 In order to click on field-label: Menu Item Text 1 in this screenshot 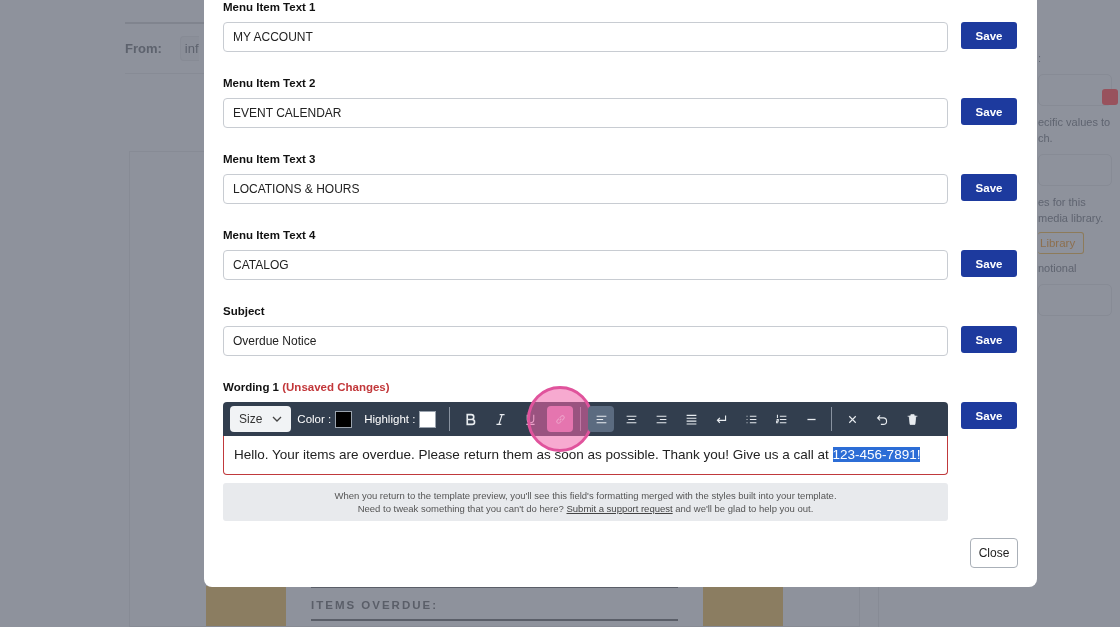, I will do `click(270, 7)`.